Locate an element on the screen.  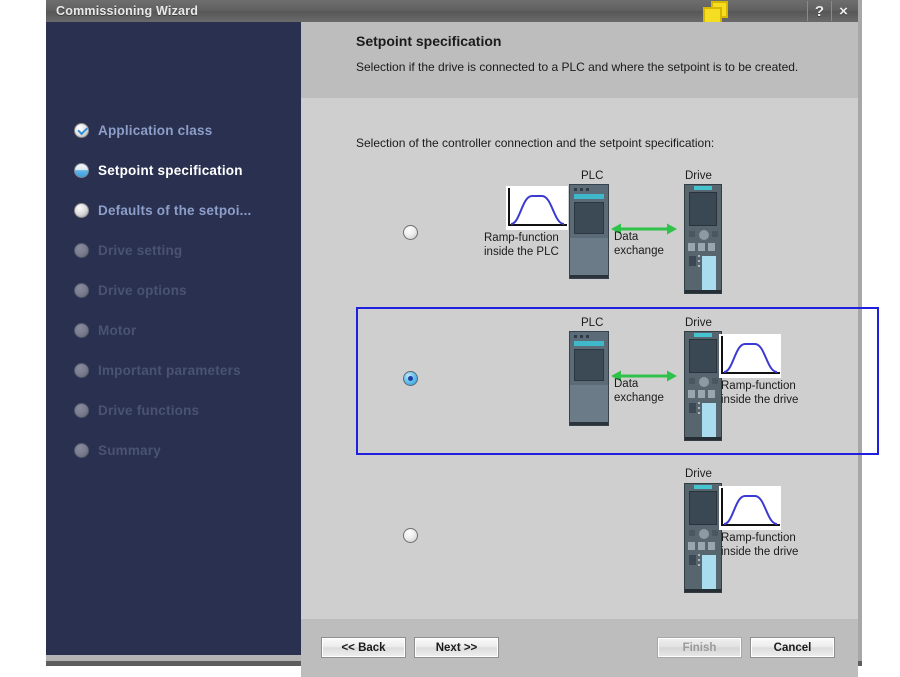
sidebar-item-important-parameters: Important parameters is located at coordinates (189, 370).